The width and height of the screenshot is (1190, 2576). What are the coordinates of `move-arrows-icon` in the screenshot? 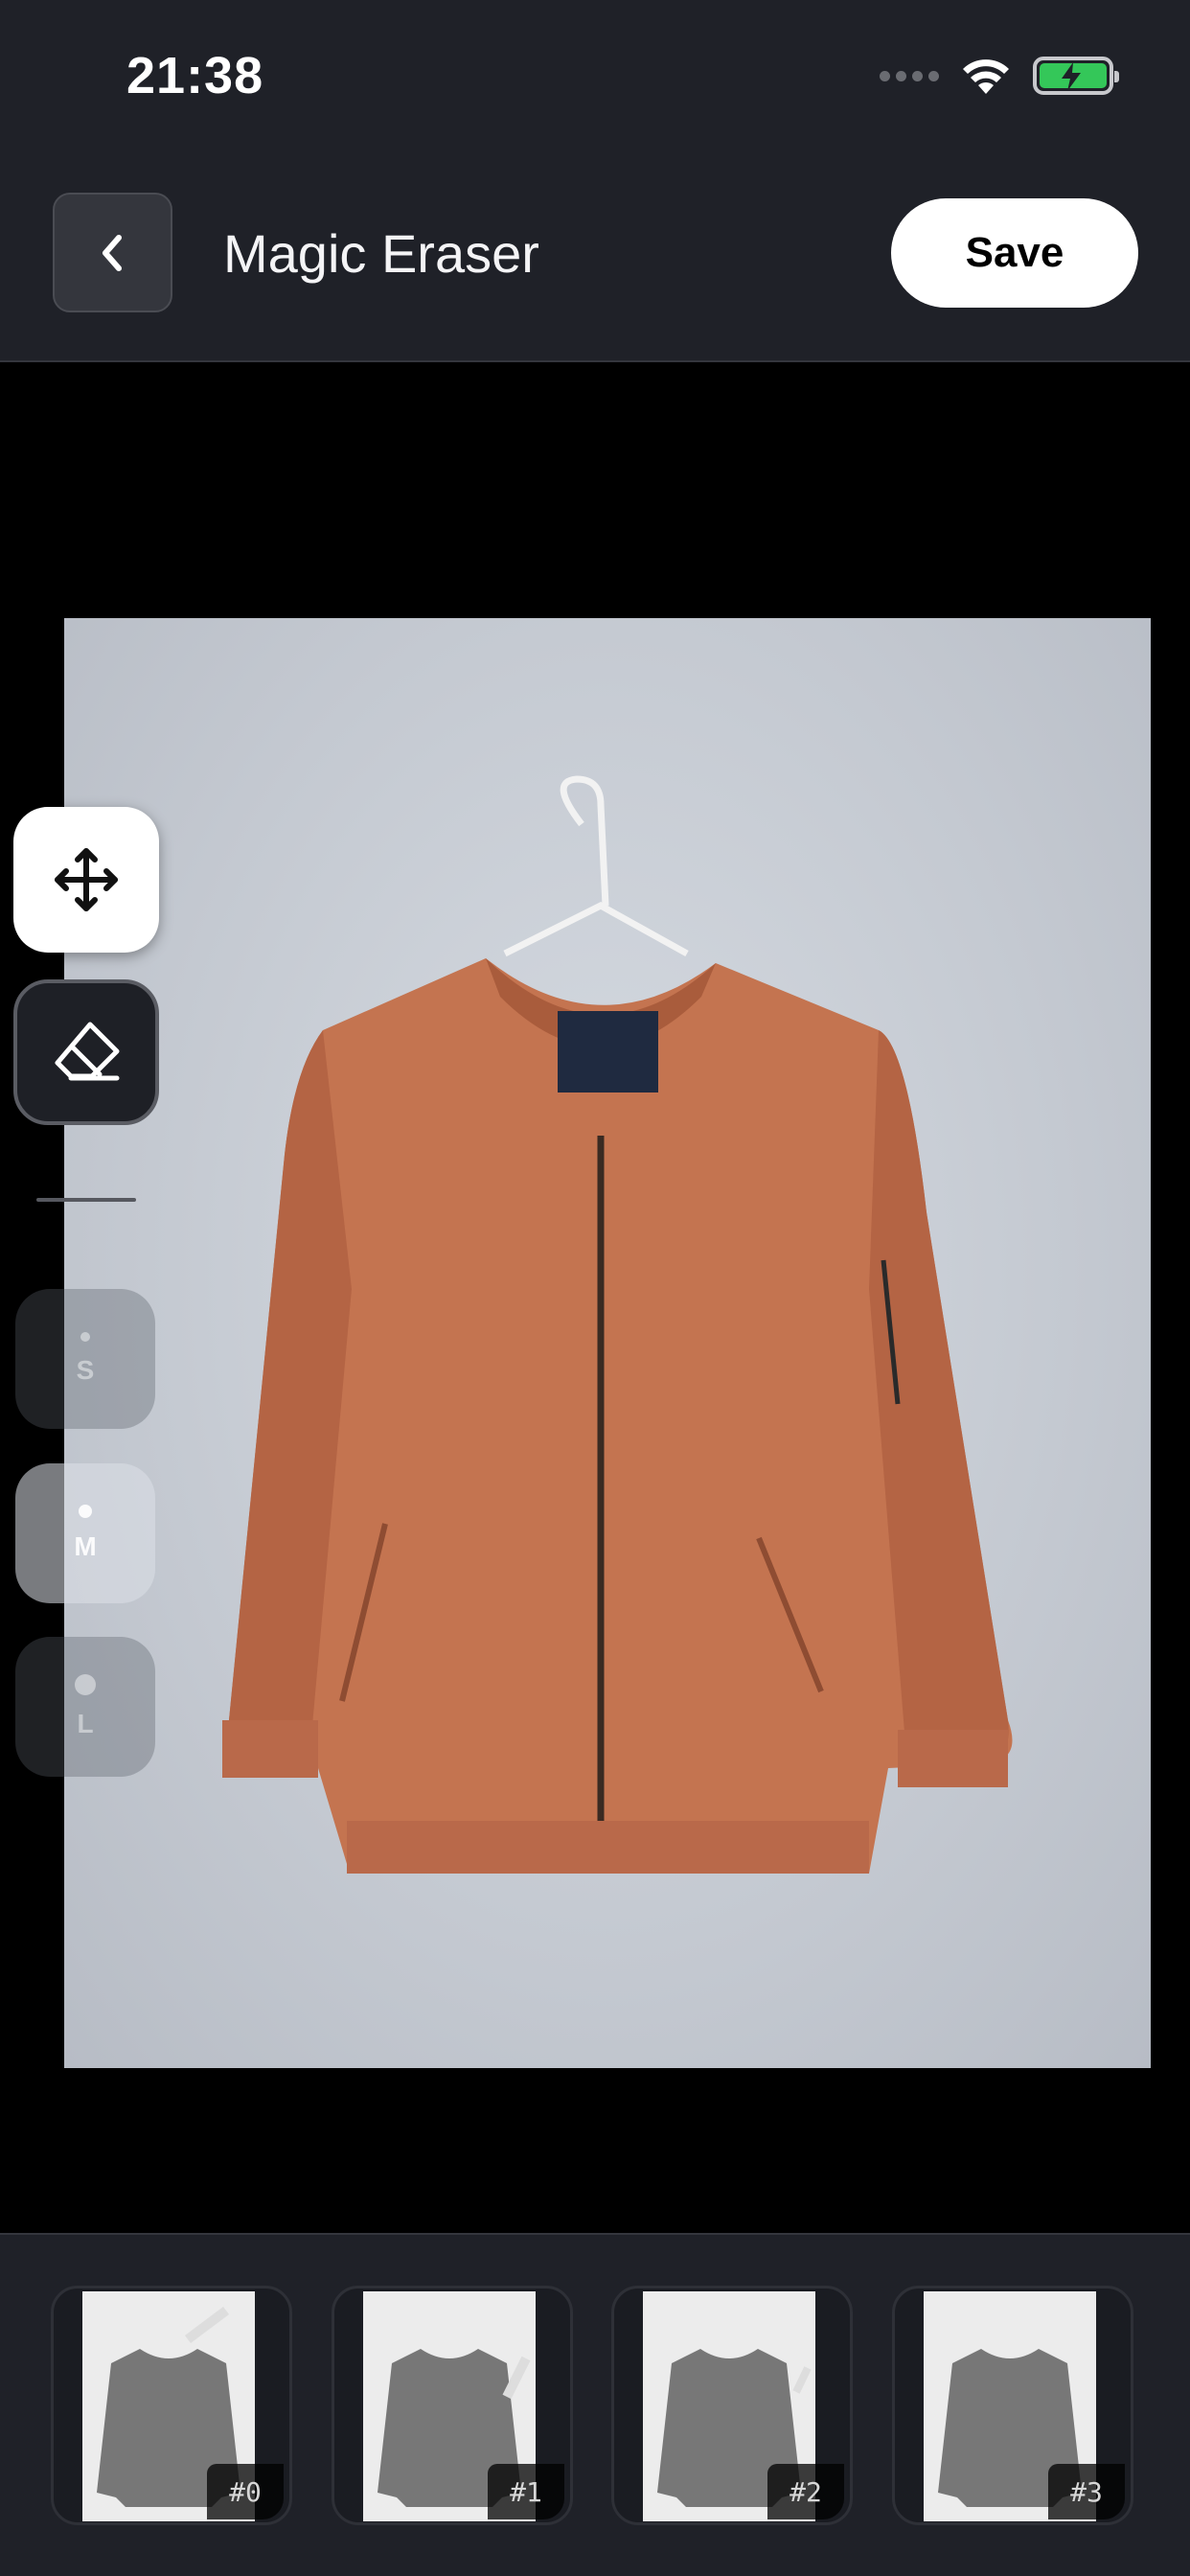 It's located at (87, 879).